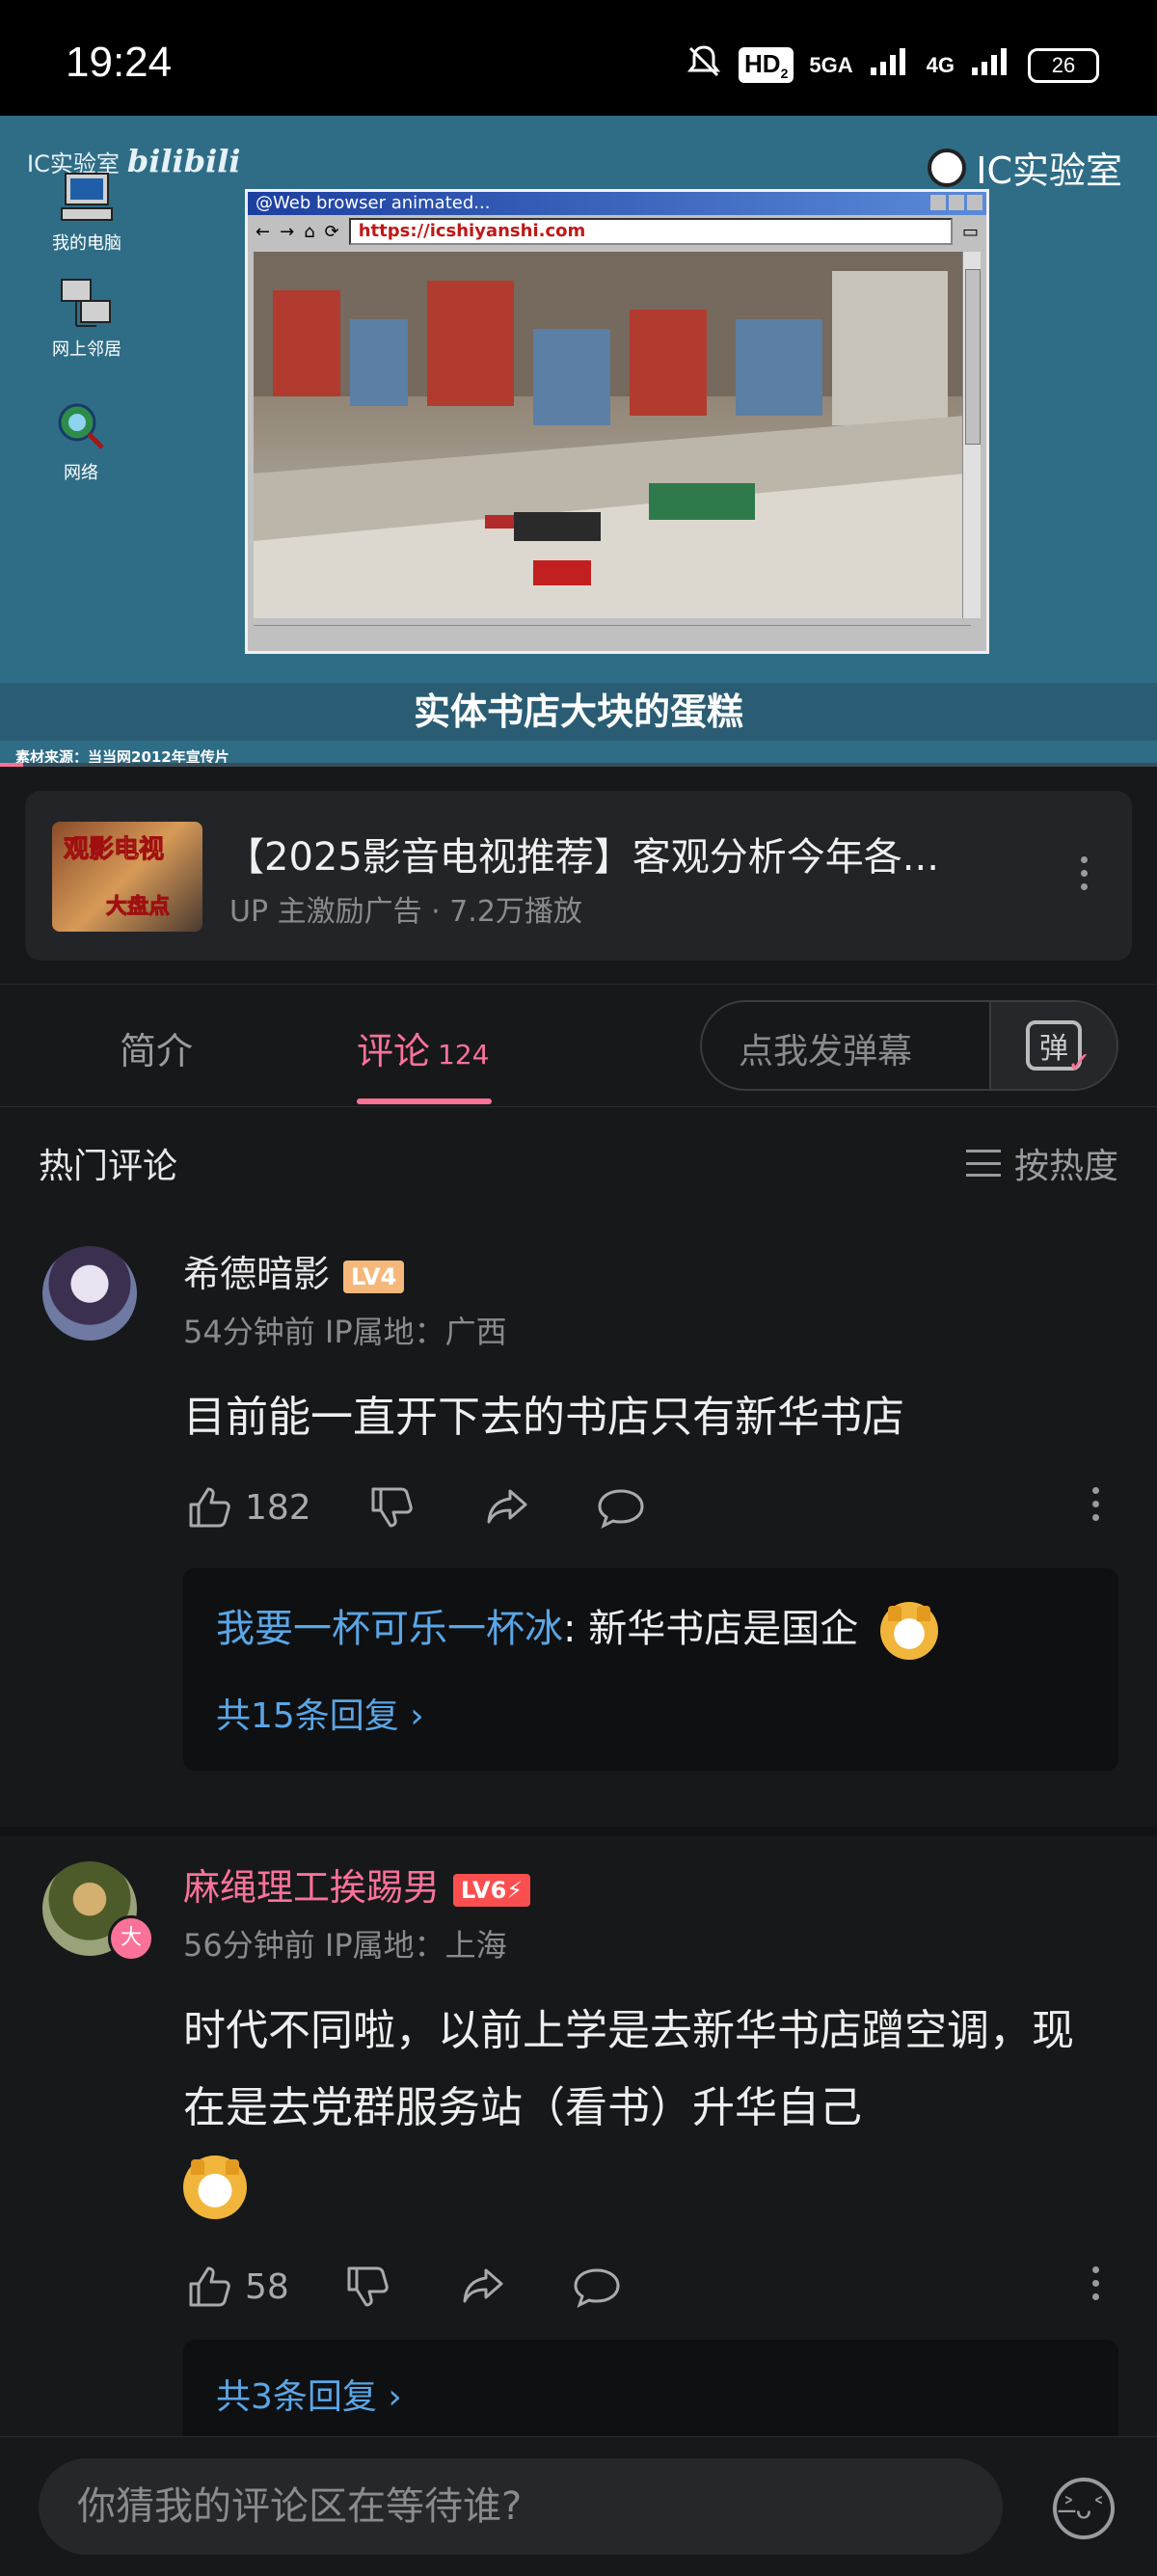  I want to click on video-frame-container-port, so click(609, 435).